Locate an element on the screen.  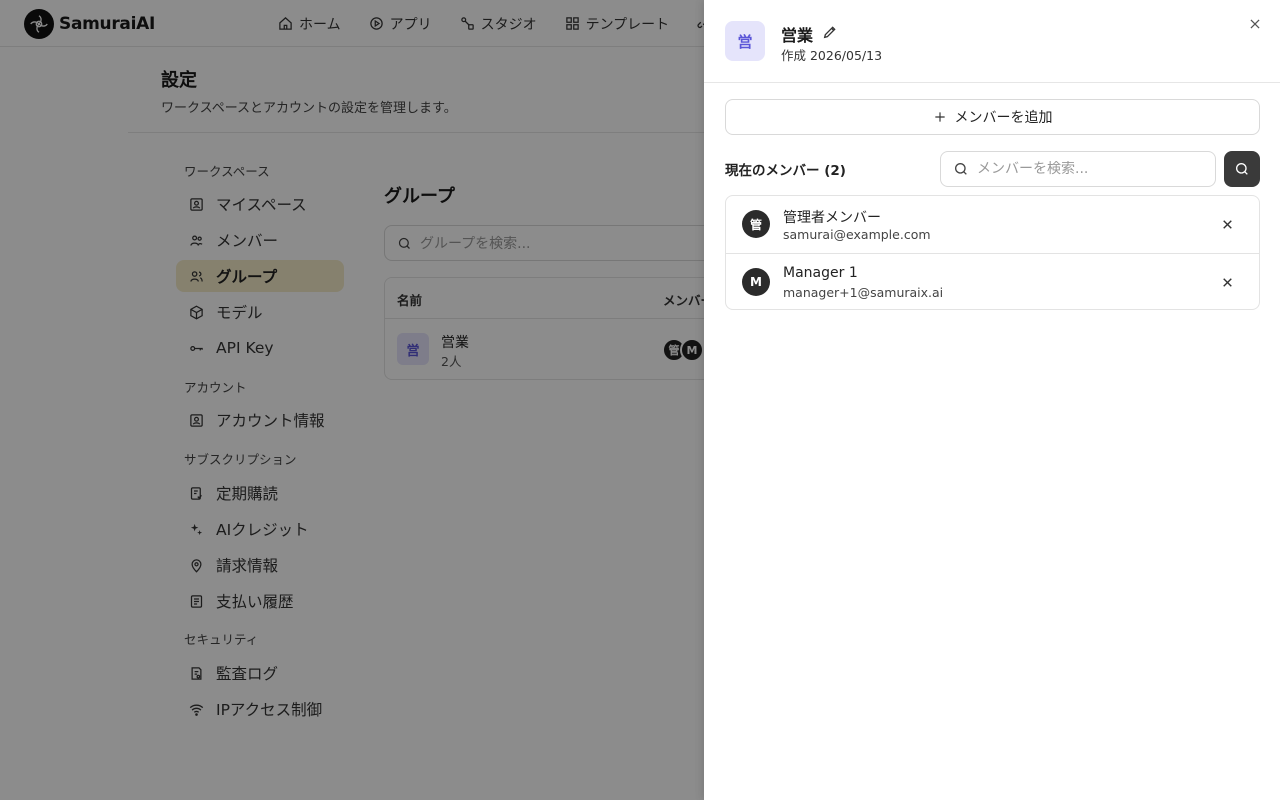
member-name: 管理者メンバー is located at coordinates (832, 218).